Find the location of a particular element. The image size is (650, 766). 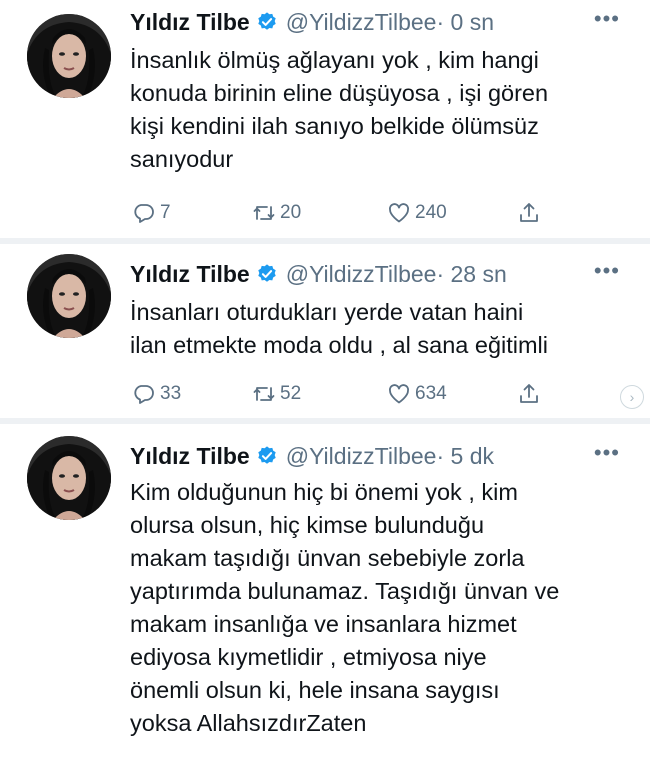

timestamp: · 28 sn is located at coordinates (471, 274).